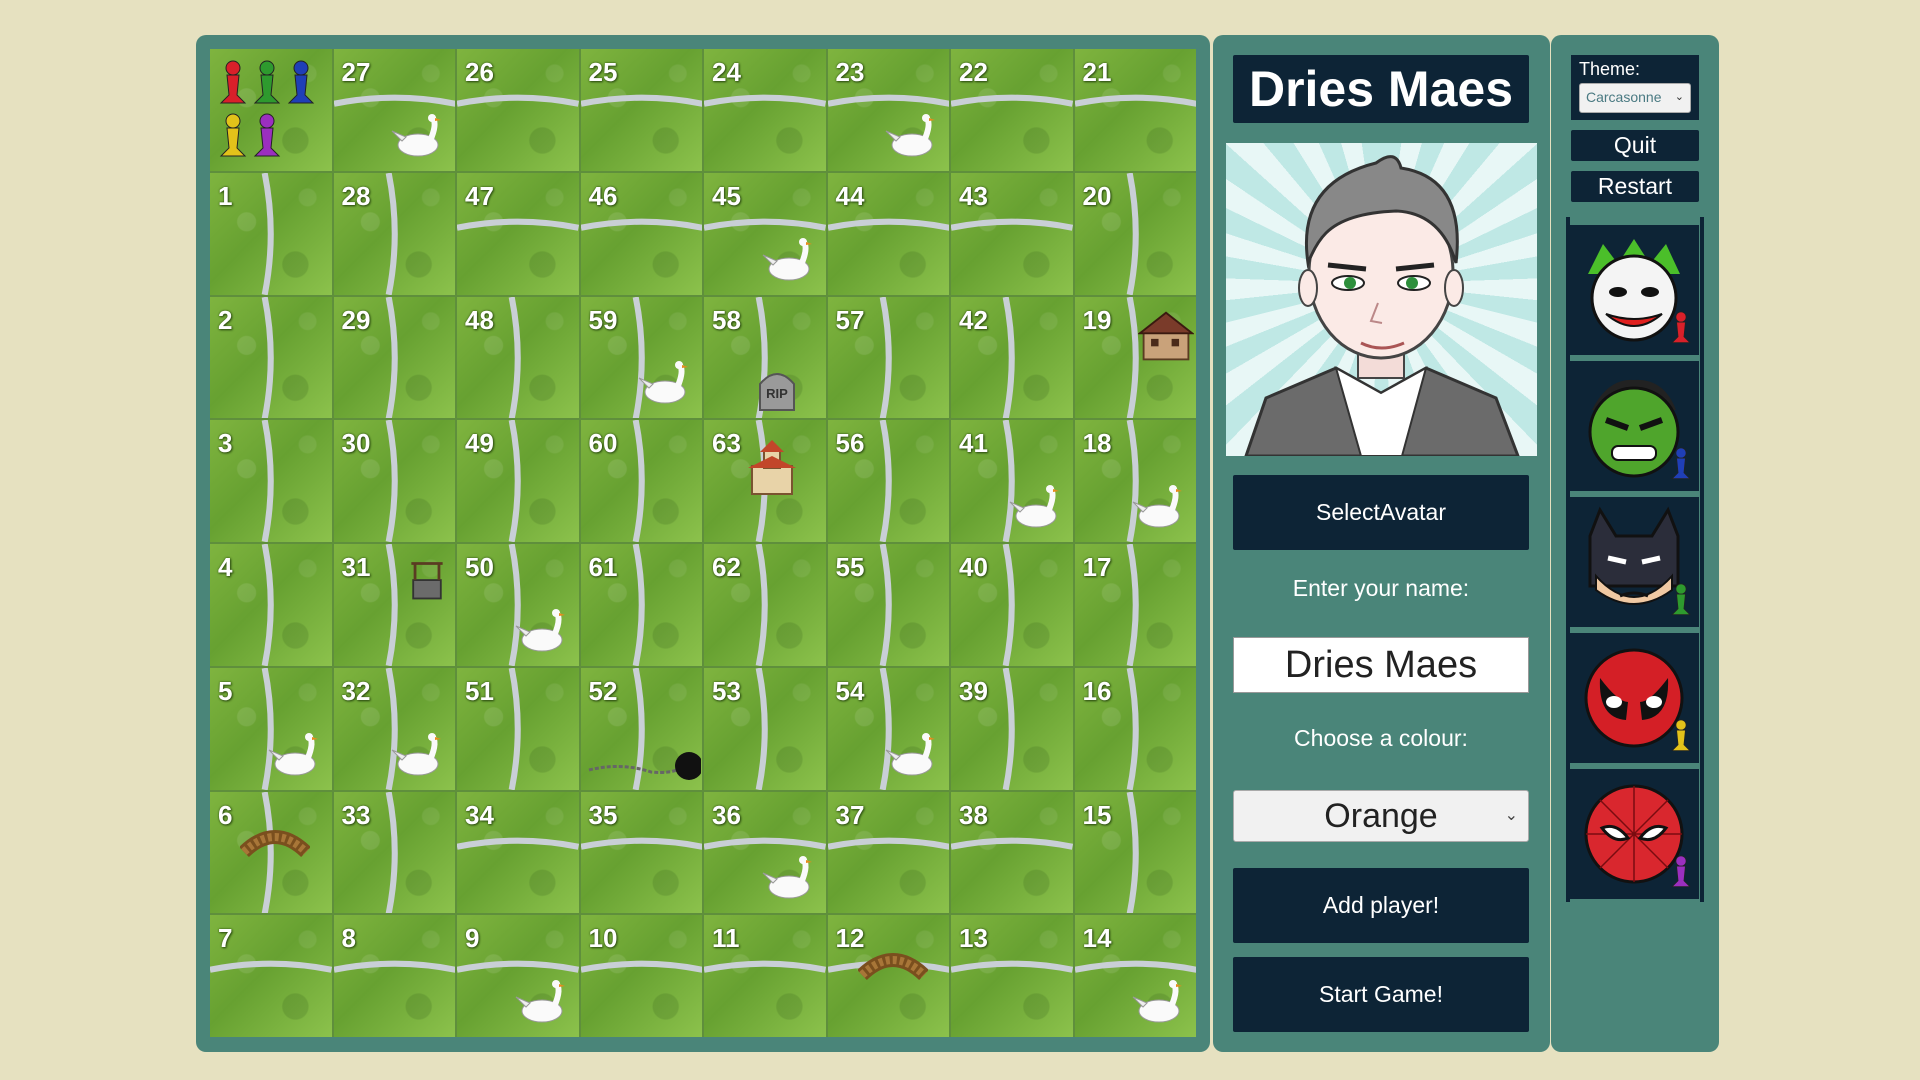  I want to click on board-tile: 44, so click(888, 233).